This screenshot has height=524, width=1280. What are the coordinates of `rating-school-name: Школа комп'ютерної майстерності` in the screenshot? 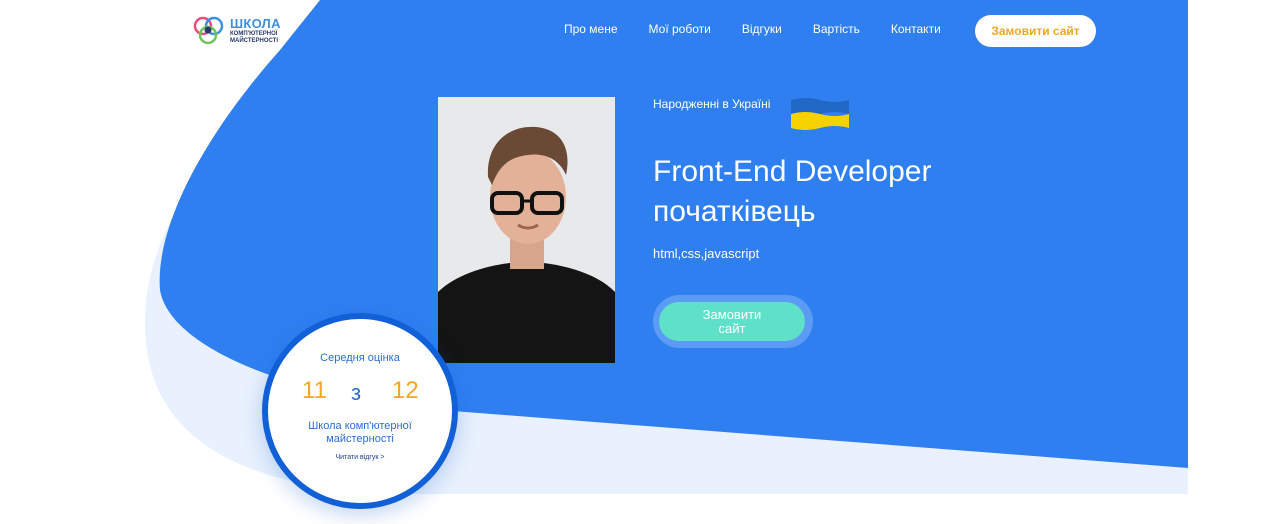 It's located at (360, 432).